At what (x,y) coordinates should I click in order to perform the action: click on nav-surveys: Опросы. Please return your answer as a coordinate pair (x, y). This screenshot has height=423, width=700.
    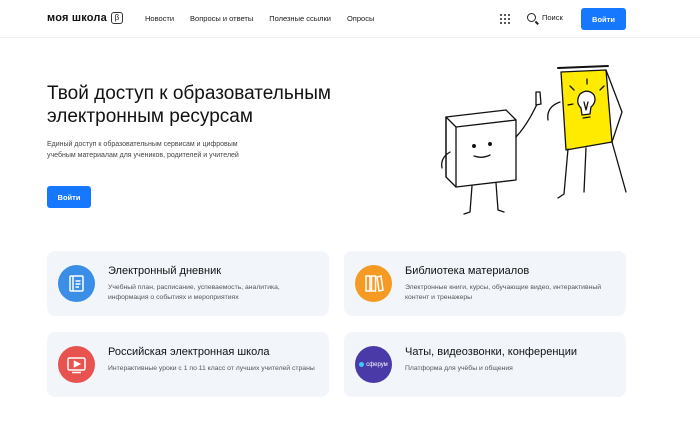
    Looking at the image, I should click on (360, 18).